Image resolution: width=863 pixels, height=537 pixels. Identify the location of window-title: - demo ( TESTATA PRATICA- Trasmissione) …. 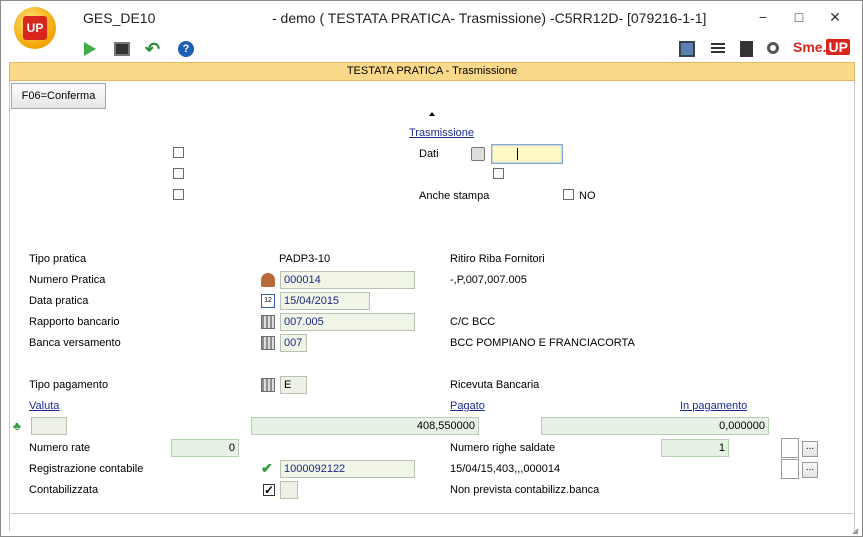
(489, 18).